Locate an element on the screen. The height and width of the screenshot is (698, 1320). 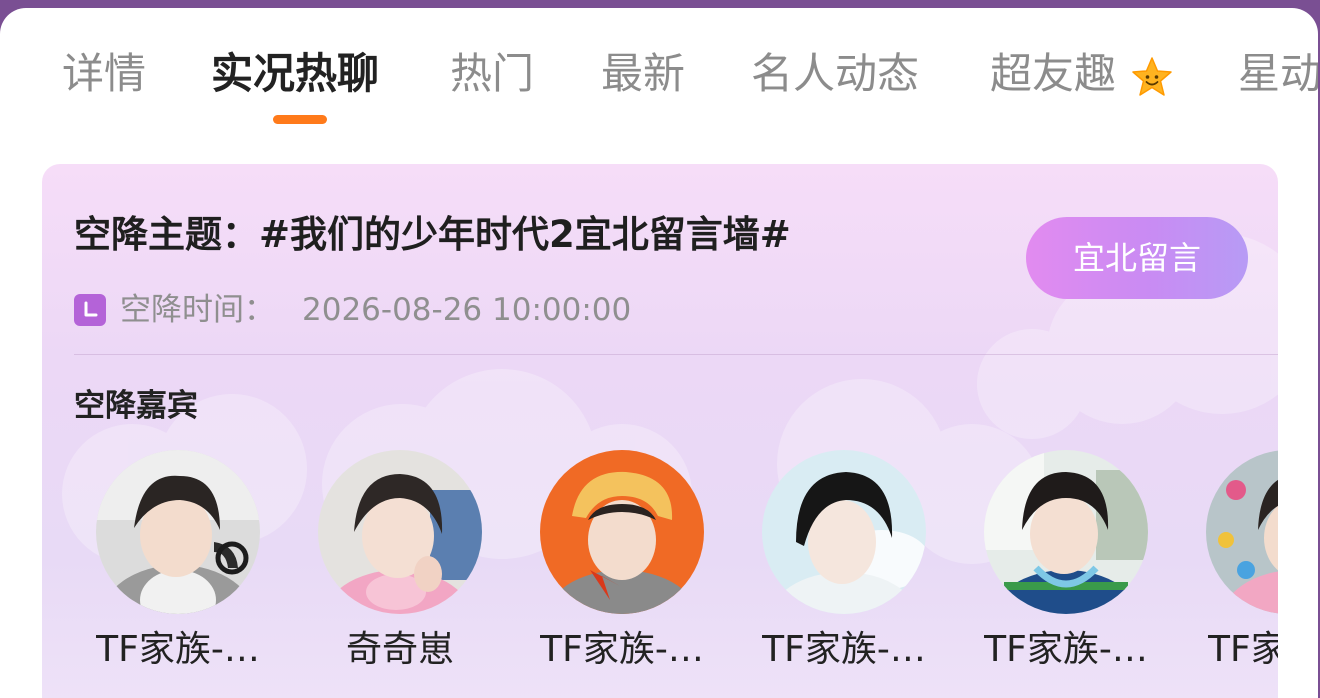
tab-latest: 最新 is located at coordinates (643, 74).